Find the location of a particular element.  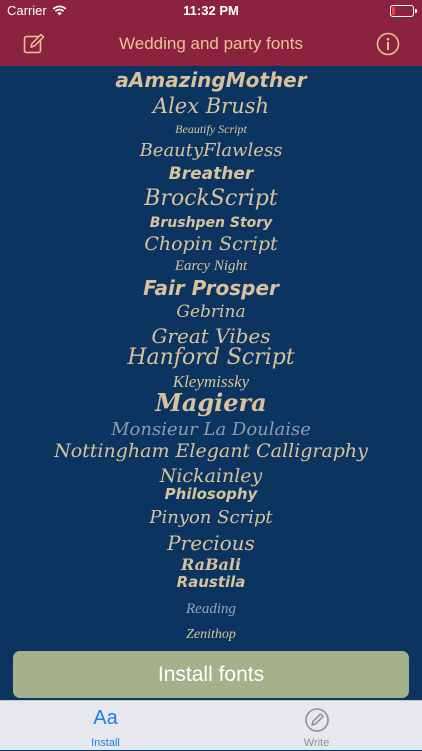

font-item-amazing-mother: aAmazingMother is located at coordinates (211, 80).